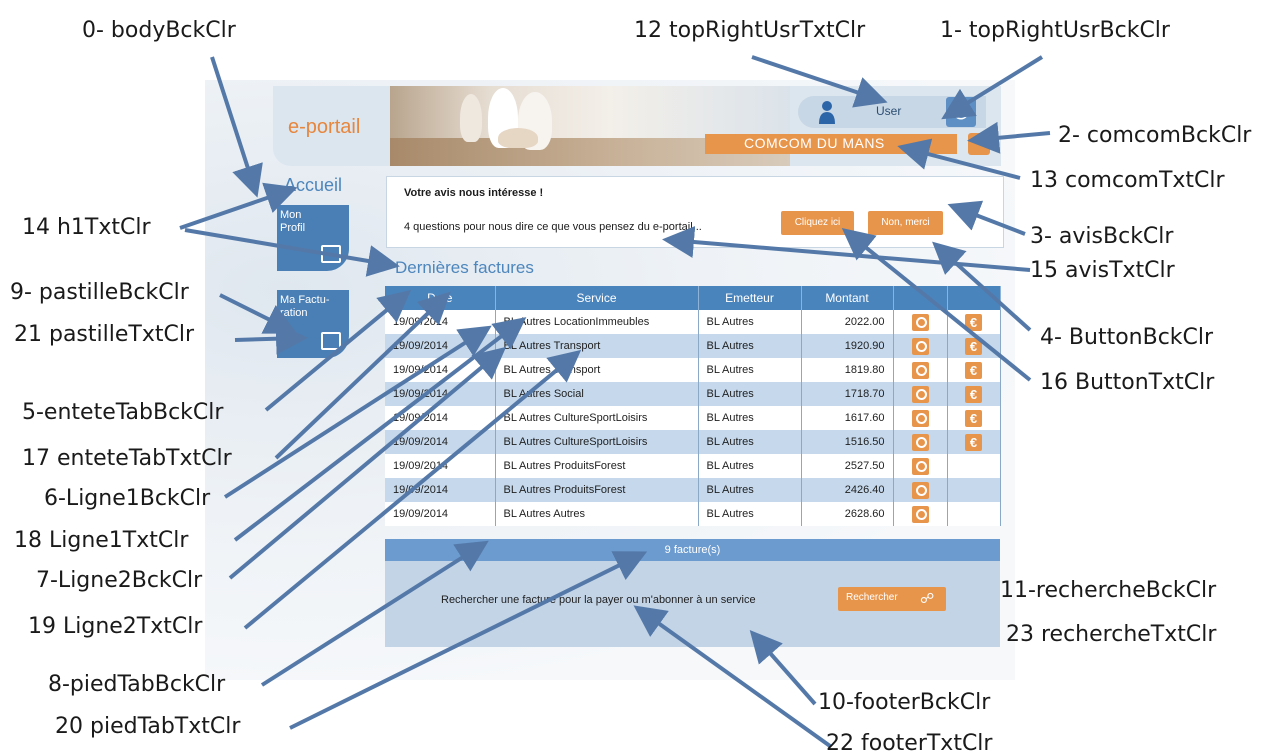 The image size is (1269, 756). I want to click on annotation-label: 18 Ligne1TxtClr, so click(101, 540).